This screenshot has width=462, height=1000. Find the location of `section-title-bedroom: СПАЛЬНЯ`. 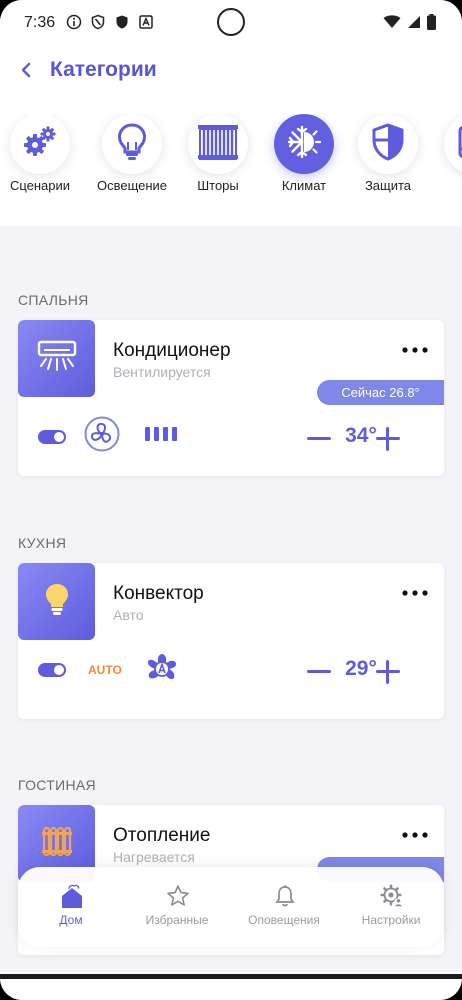

section-title-bedroom: СПАЛЬНЯ is located at coordinates (53, 300).